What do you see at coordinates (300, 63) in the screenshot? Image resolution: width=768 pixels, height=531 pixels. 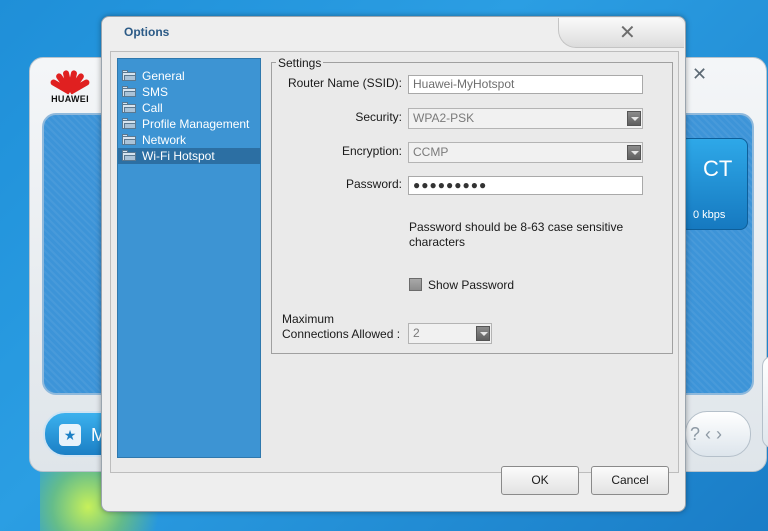 I see `settings-legend: Settings` at bounding box center [300, 63].